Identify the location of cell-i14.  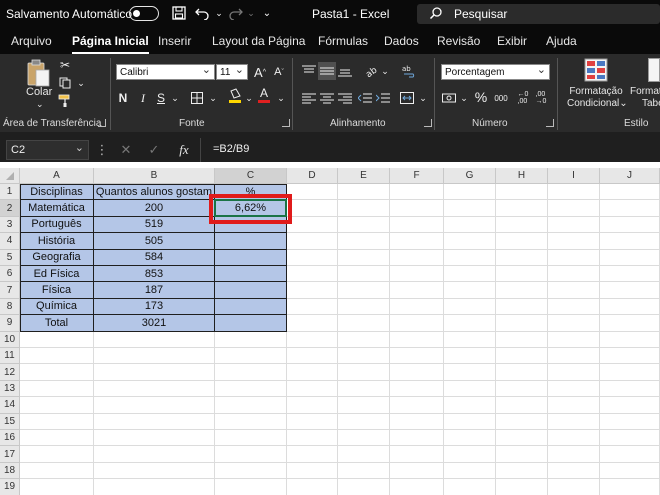
(574, 405).